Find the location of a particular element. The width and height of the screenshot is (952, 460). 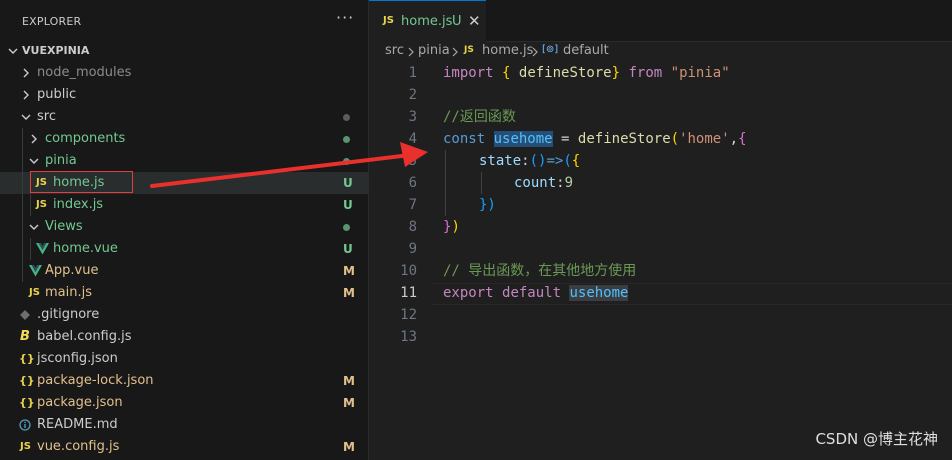

tree-item-jsconfig: {} jsconfig.json is located at coordinates (184, 359).